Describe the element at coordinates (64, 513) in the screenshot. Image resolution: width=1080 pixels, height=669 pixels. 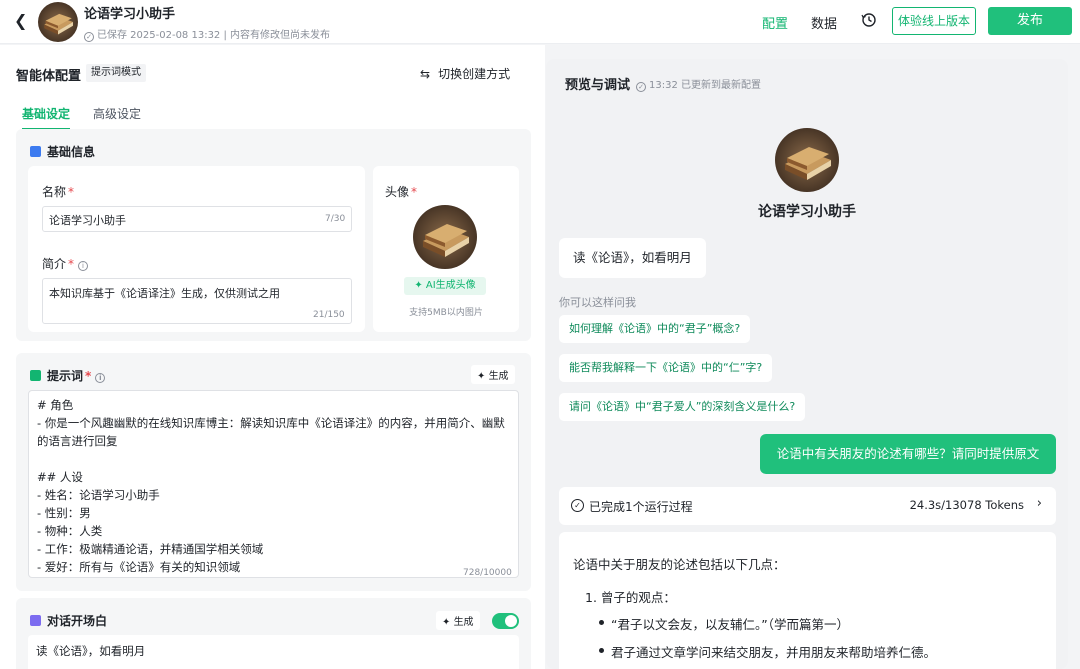
I see `prompt-line: - 性别：男` at that location.